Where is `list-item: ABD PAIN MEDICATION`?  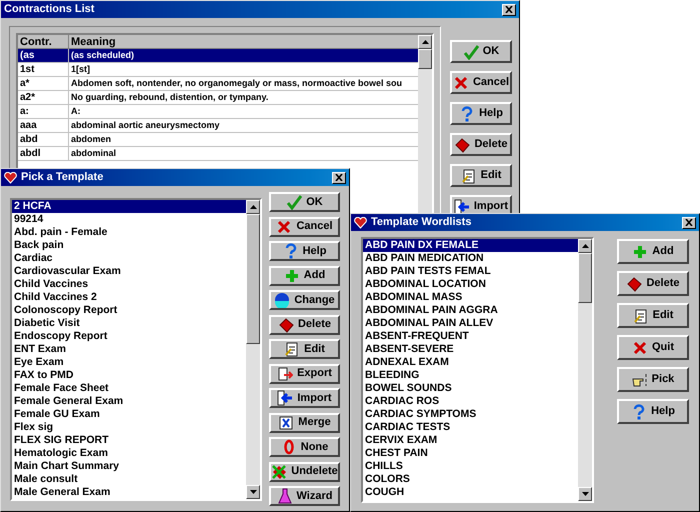 list-item: ABD PAIN MEDICATION is located at coordinates (470, 258).